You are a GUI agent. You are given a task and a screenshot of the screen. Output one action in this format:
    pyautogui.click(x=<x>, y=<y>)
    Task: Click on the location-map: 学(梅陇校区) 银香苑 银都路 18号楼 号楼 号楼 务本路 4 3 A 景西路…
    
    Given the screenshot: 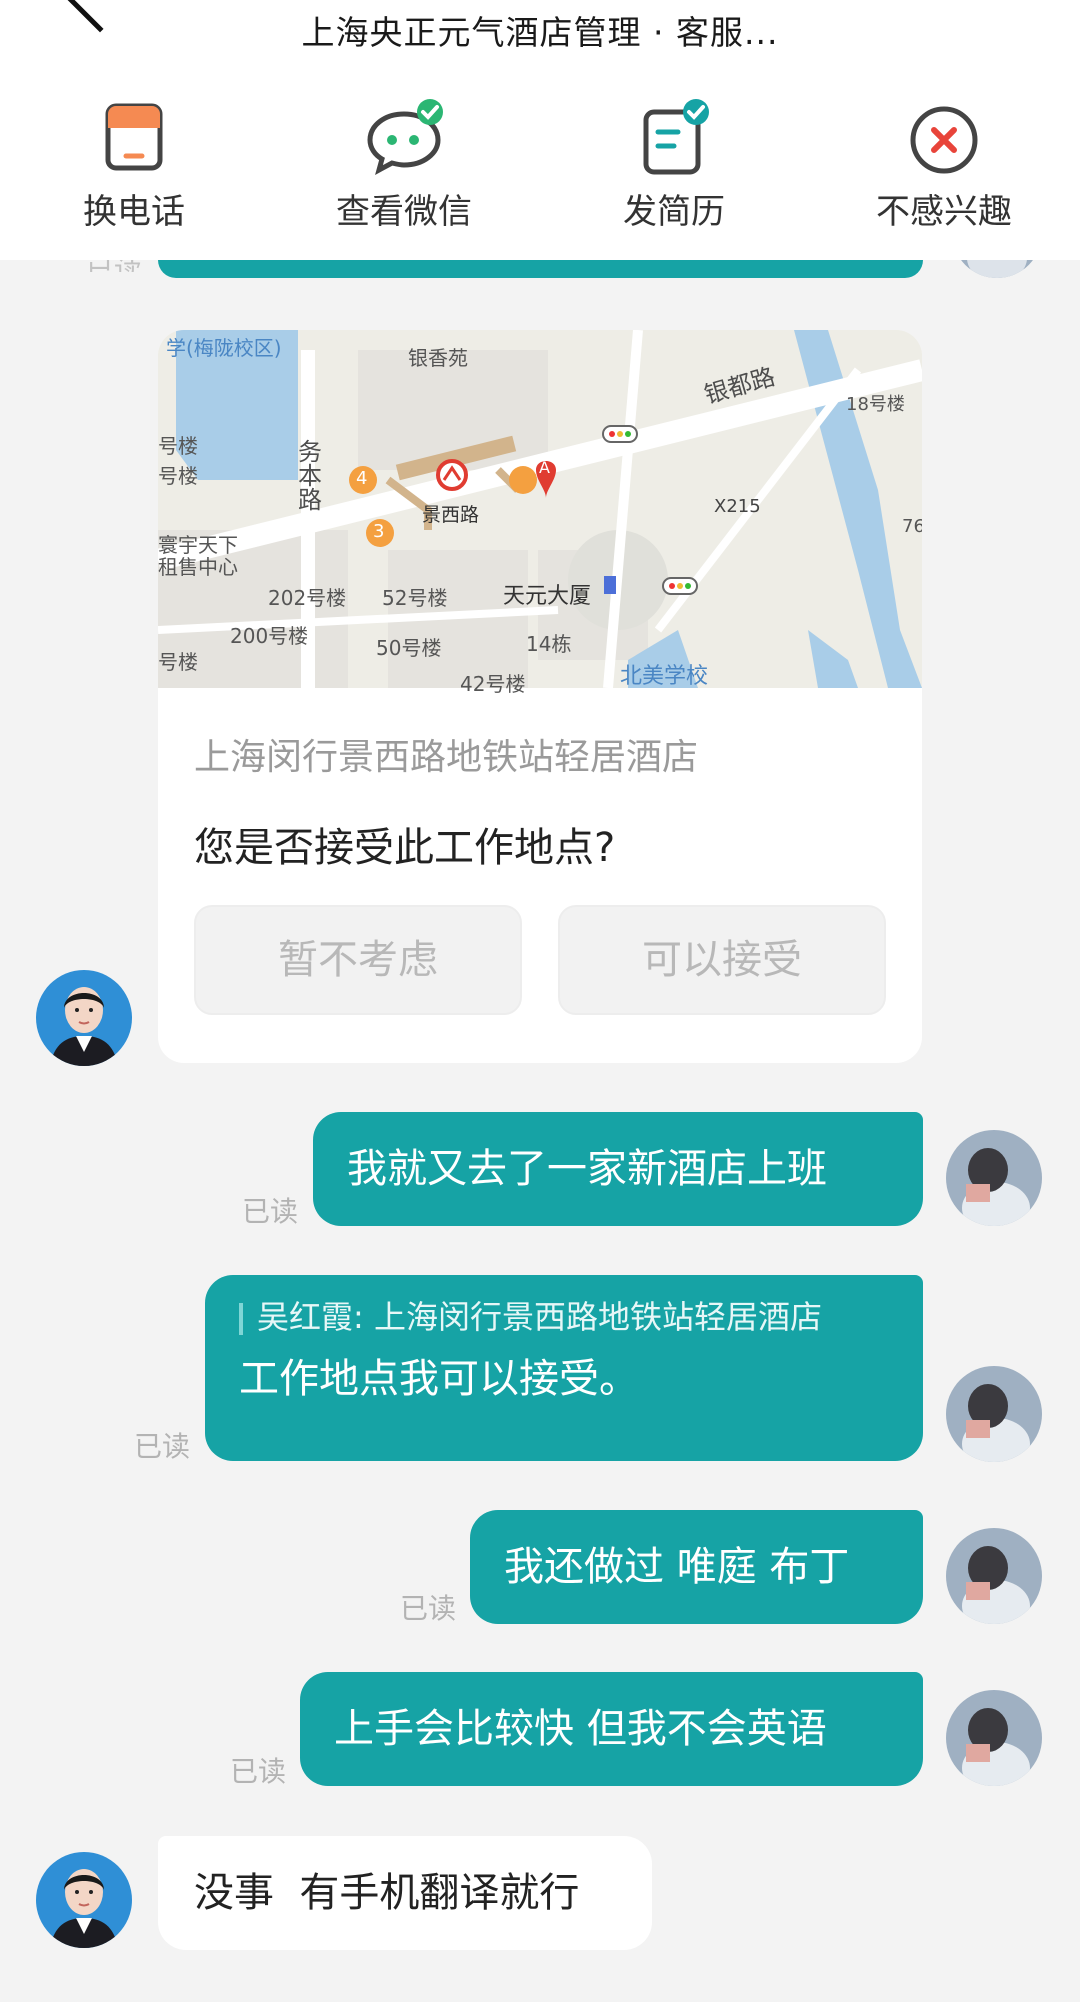 What is the action you would take?
    pyautogui.click(x=540, y=513)
    